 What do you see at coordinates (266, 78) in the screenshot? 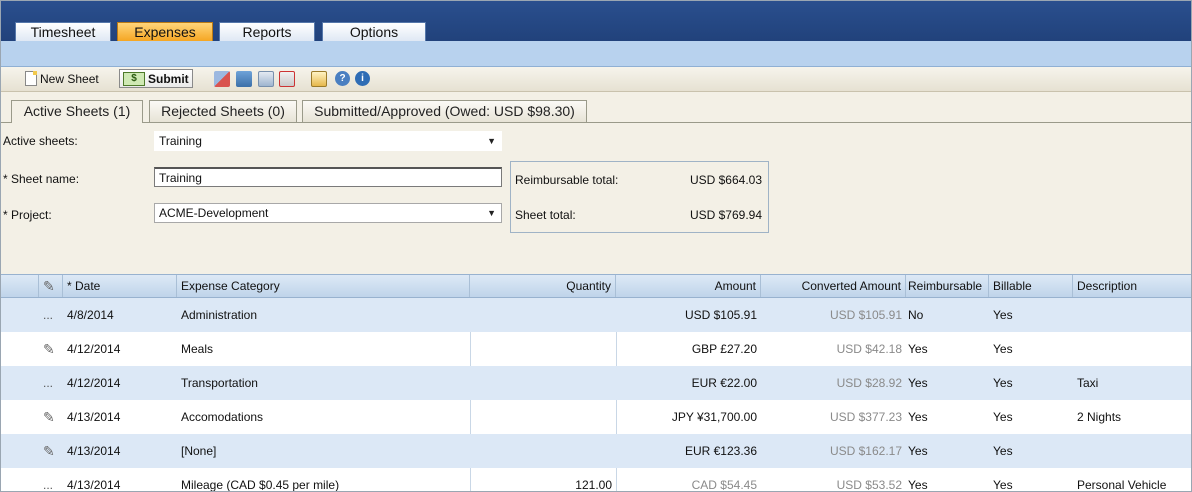
I see `copy-button` at bounding box center [266, 78].